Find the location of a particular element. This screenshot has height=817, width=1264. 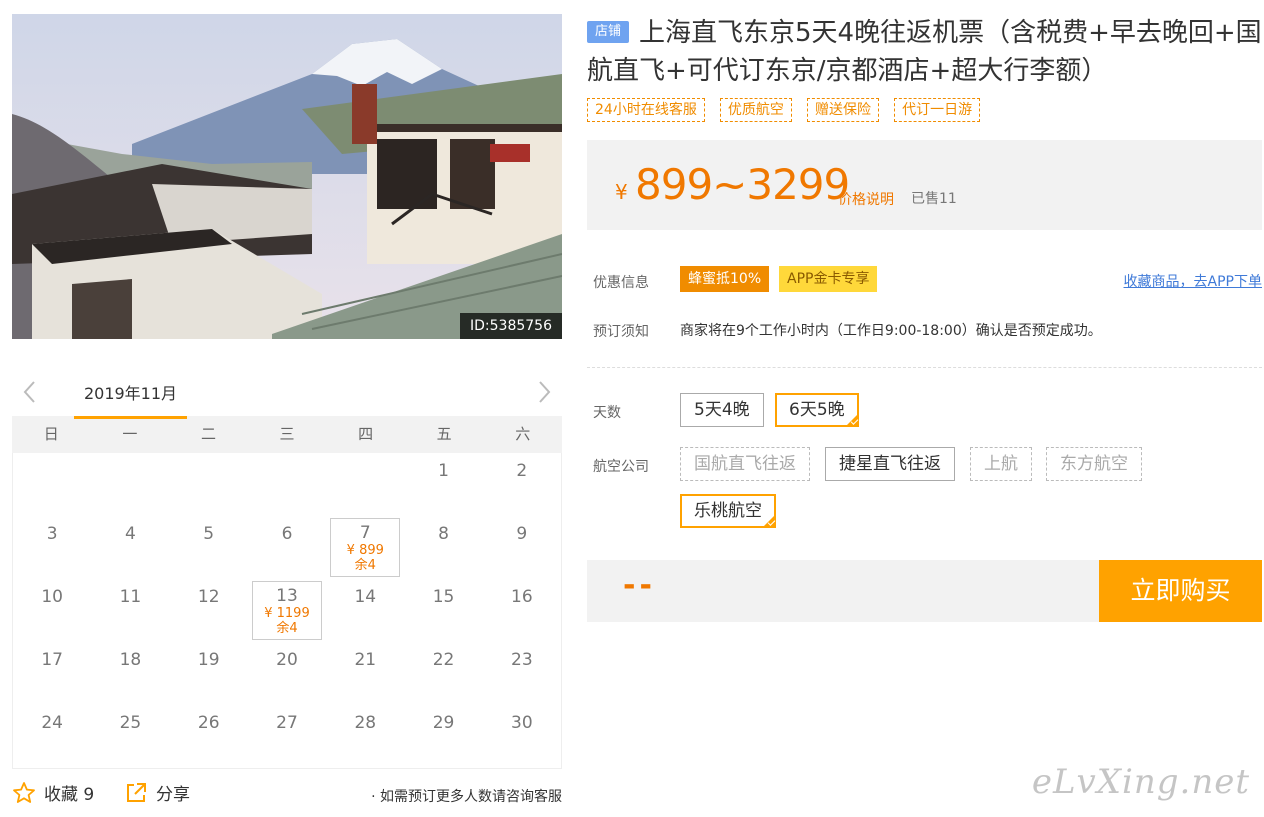

calendar-day: 7 ¥ 899 余4 is located at coordinates (365, 547).